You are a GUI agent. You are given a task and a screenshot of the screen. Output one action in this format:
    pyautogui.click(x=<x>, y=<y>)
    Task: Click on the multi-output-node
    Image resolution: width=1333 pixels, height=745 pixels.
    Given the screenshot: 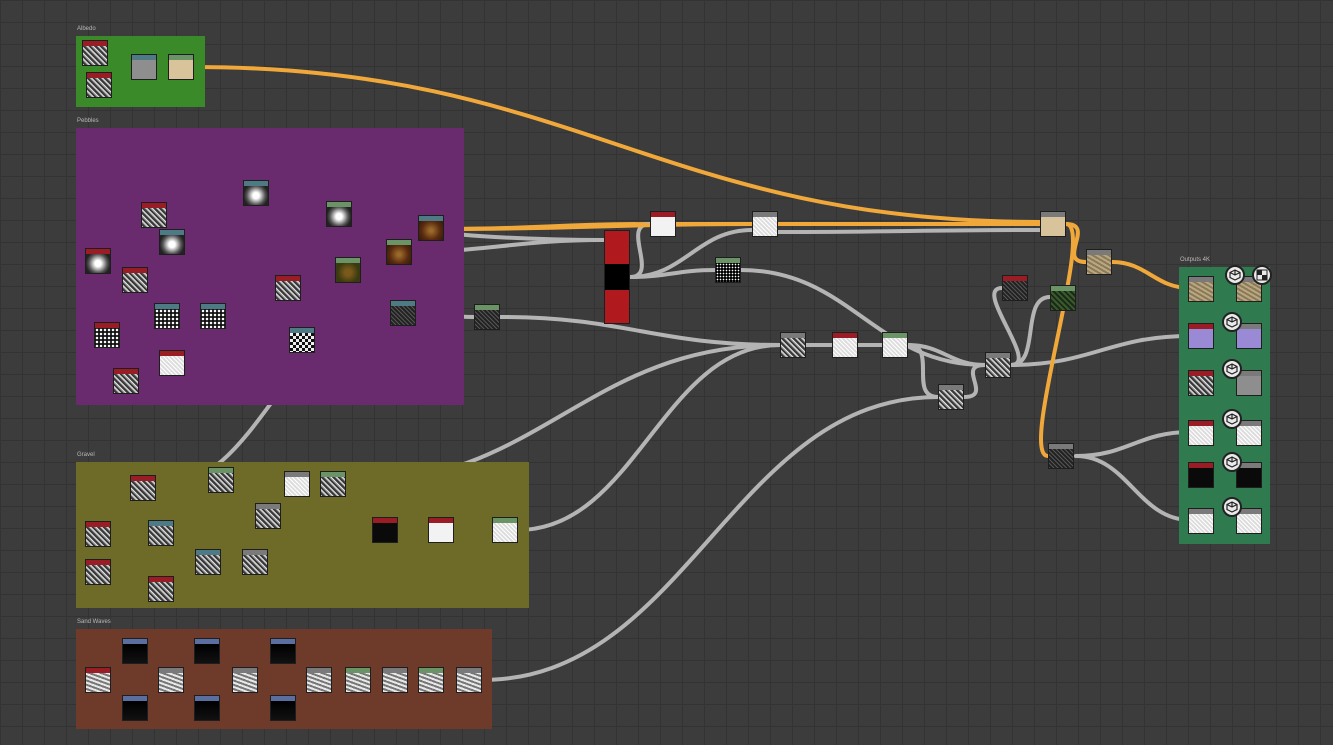 What is the action you would take?
    pyautogui.click(x=617, y=277)
    